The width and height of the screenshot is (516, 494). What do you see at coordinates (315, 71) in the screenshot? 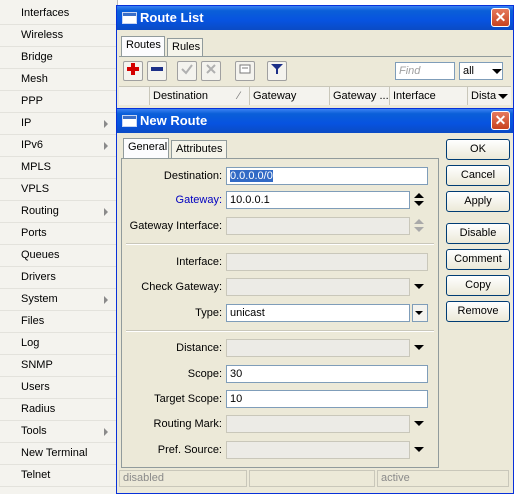
I see `route-list-toolbar: Find all` at bounding box center [315, 71].